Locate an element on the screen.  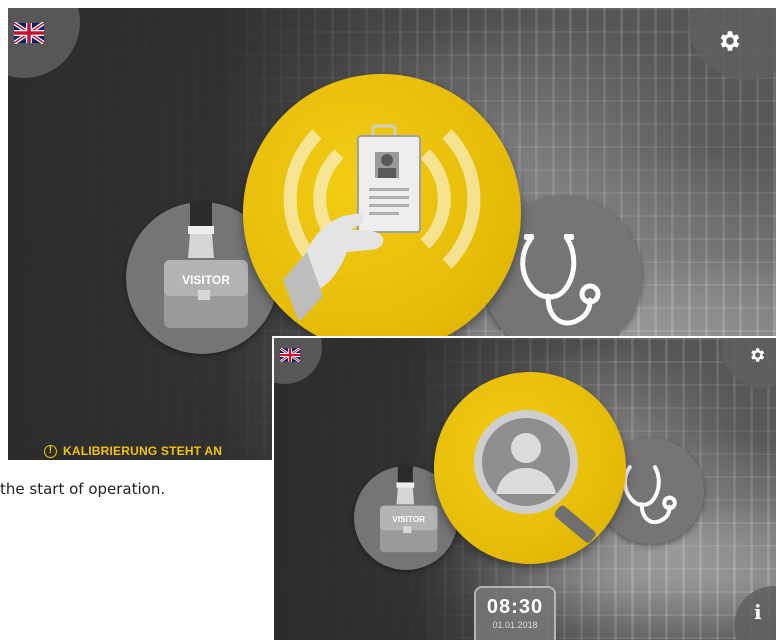
face-recognition-button is located at coordinates (530, 468).